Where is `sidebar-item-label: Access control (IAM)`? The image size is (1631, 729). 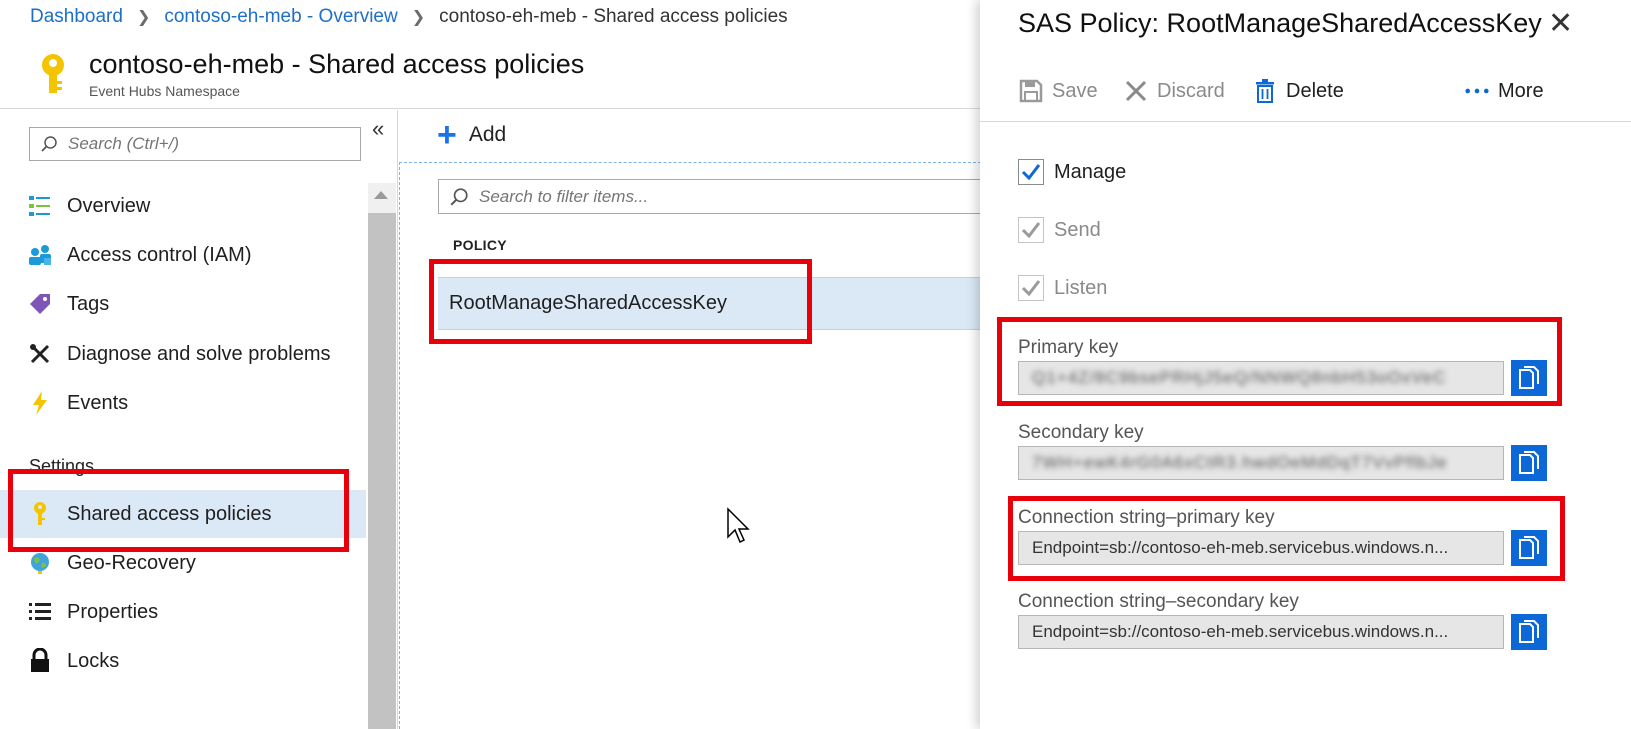
sidebar-item-label: Access control (IAM) is located at coordinates (159, 254).